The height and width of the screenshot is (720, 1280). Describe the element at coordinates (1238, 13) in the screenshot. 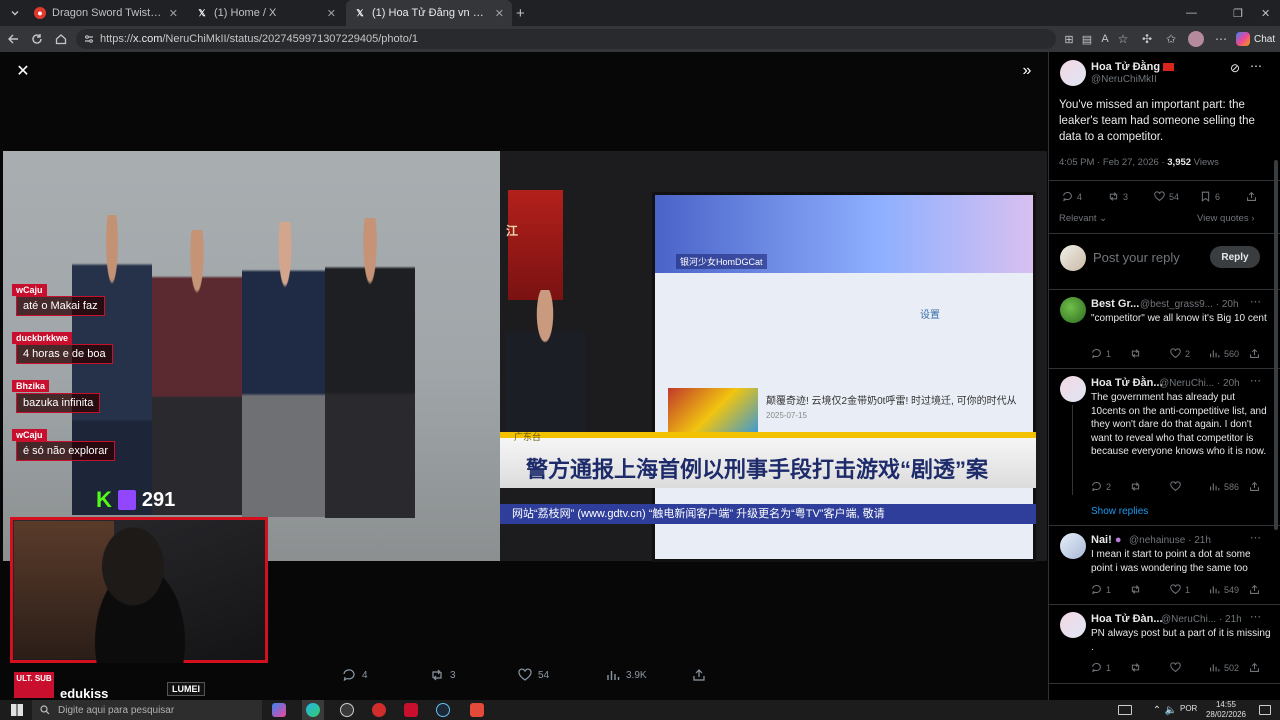

I see `maximize-button: ❐` at that location.